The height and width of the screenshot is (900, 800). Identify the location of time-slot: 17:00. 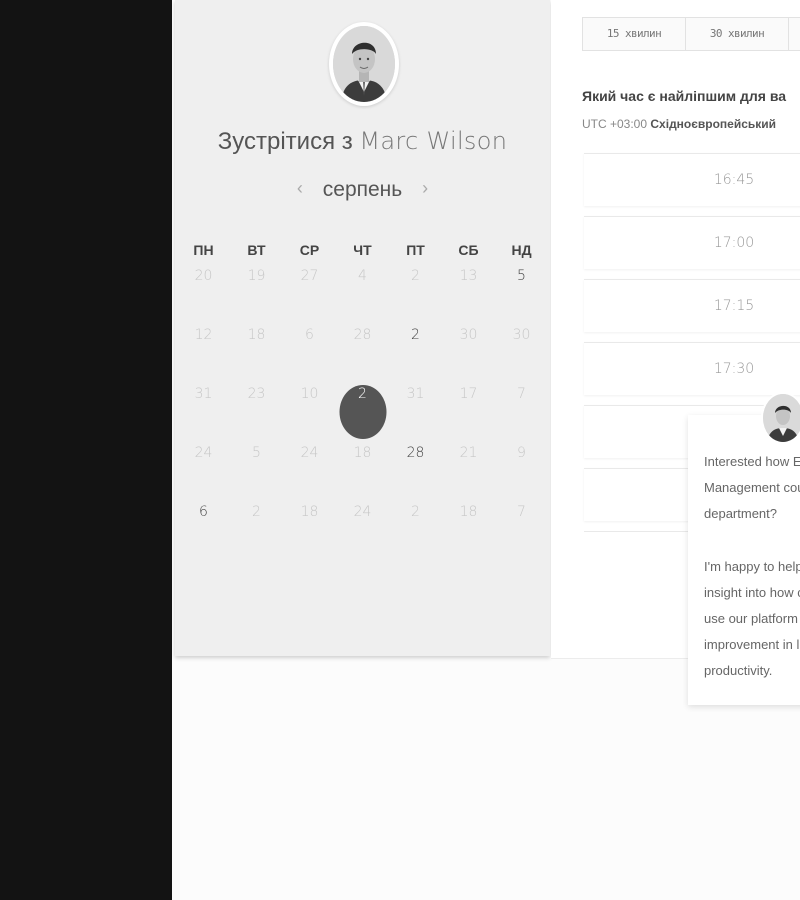
(692, 242).